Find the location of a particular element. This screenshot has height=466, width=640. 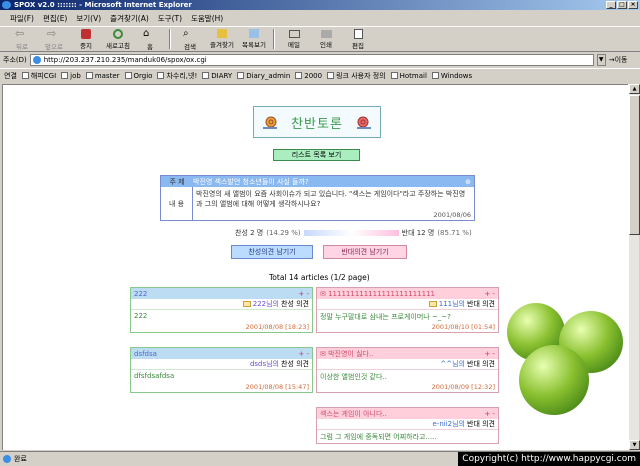

card-date: 2001/08/09 [12:32] is located at coordinates (463, 387).